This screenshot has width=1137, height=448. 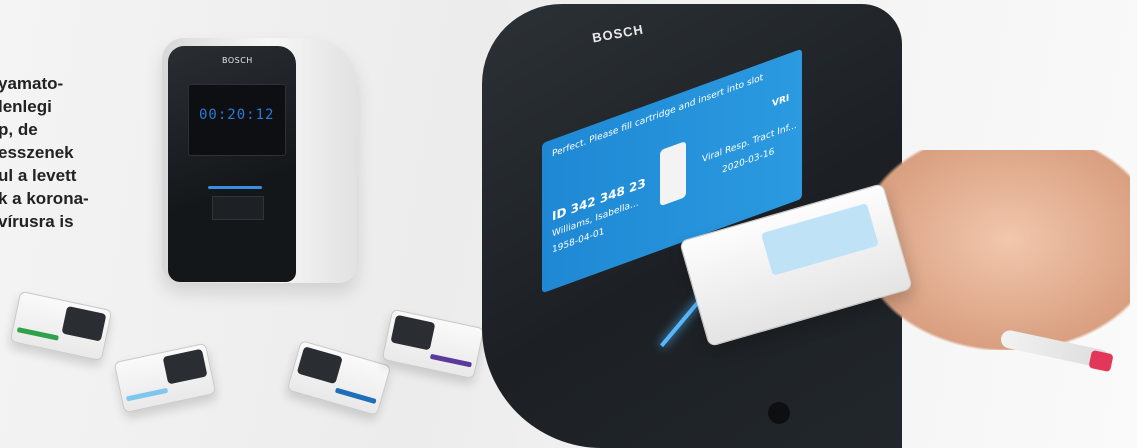 What do you see at coordinates (819, 239) in the screenshot?
I see `held-cartridge-label` at bounding box center [819, 239].